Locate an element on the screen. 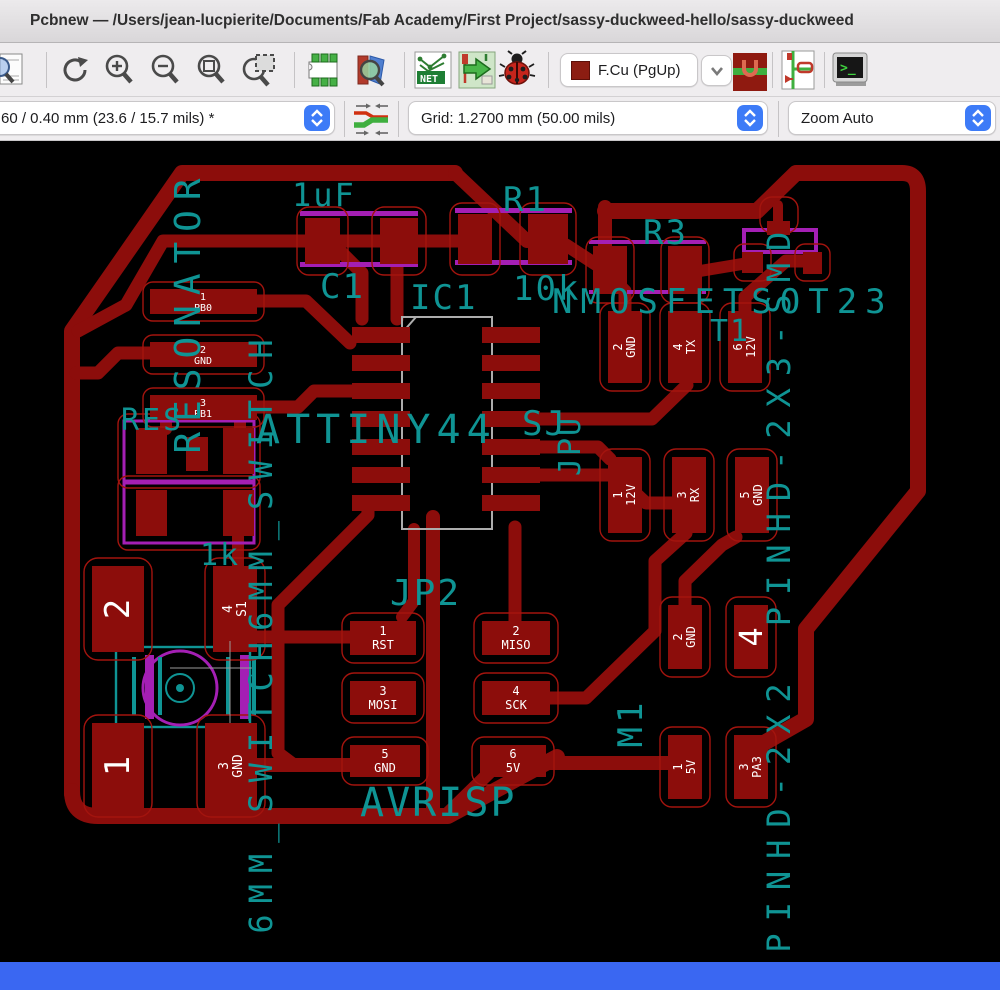 The width and height of the screenshot is (1000, 990). zoom-selector: Zoom Auto is located at coordinates (892, 118).